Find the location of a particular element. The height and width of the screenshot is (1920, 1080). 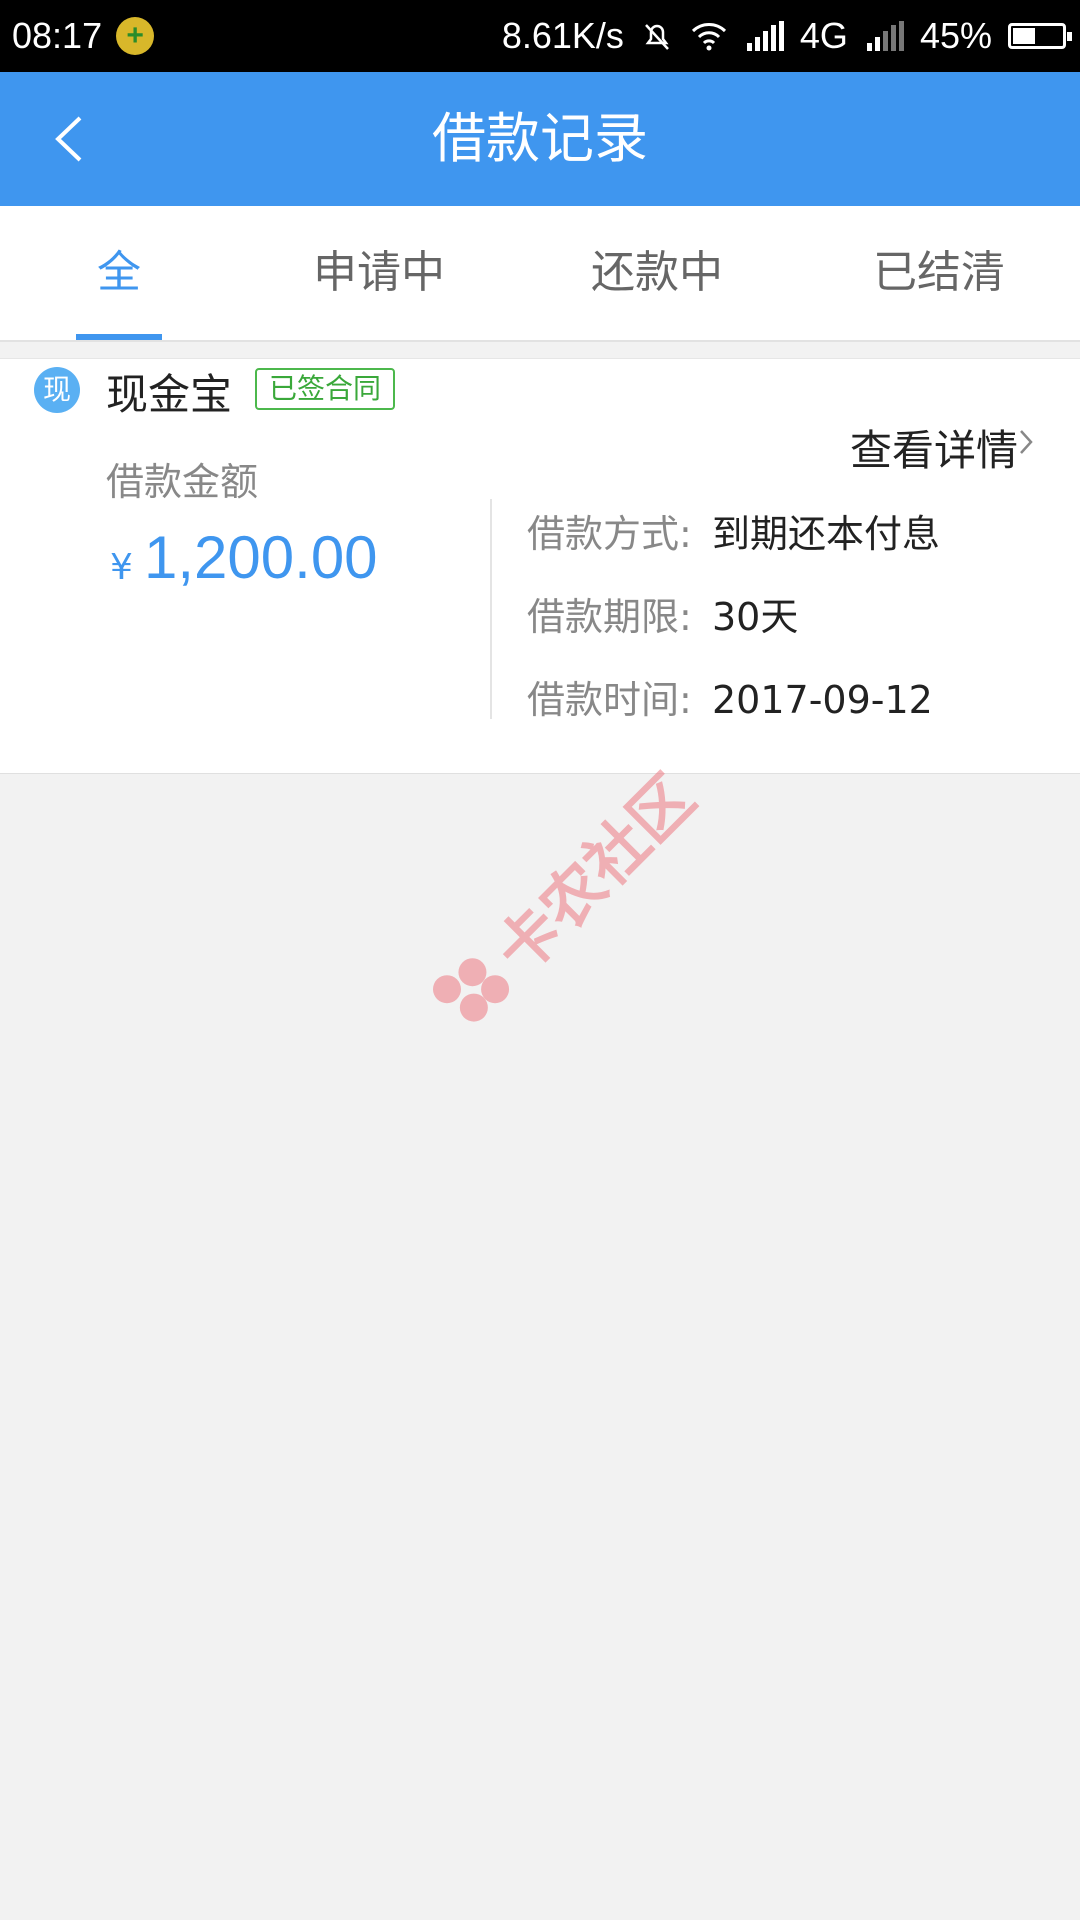

tab-settled: 已结清 is located at coordinates (939, 273).